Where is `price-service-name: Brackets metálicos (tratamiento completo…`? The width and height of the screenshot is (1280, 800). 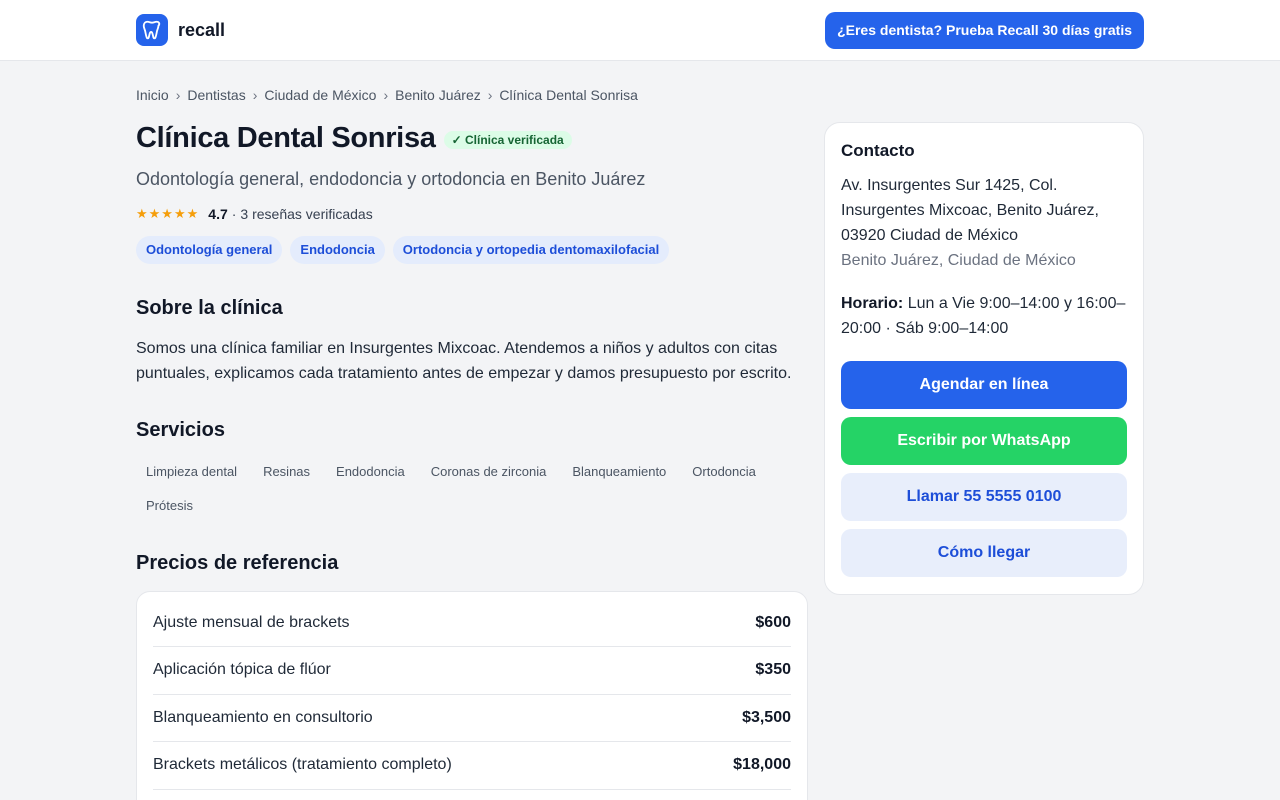 price-service-name: Brackets metálicos (tratamiento completo… is located at coordinates (302, 765).